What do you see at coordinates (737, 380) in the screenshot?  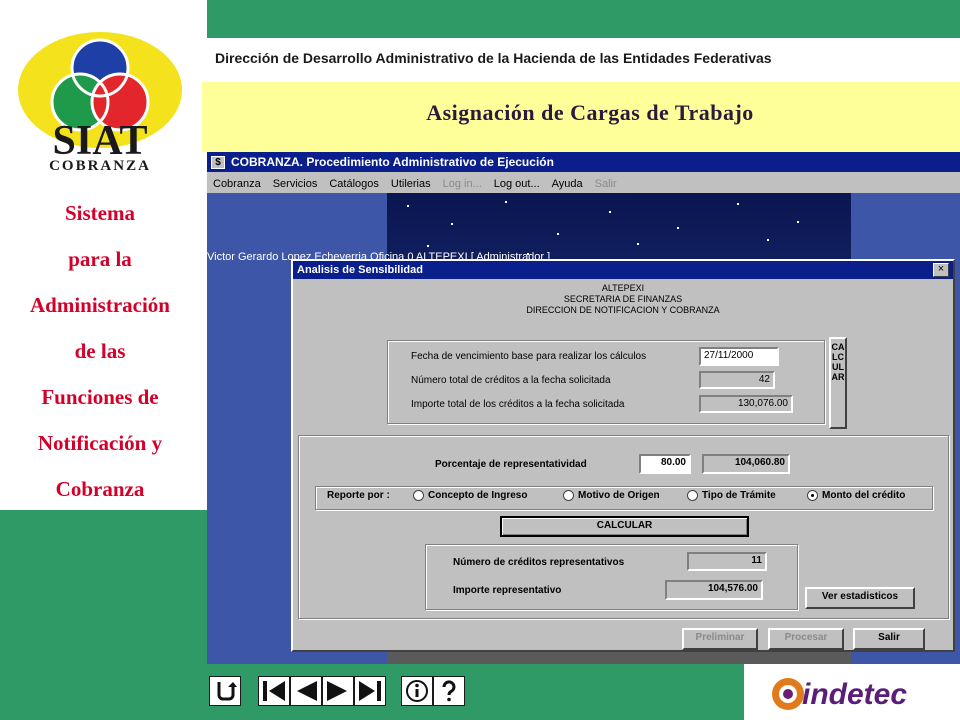 I see `num-creditos-field: 42` at bounding box center [737, 380].